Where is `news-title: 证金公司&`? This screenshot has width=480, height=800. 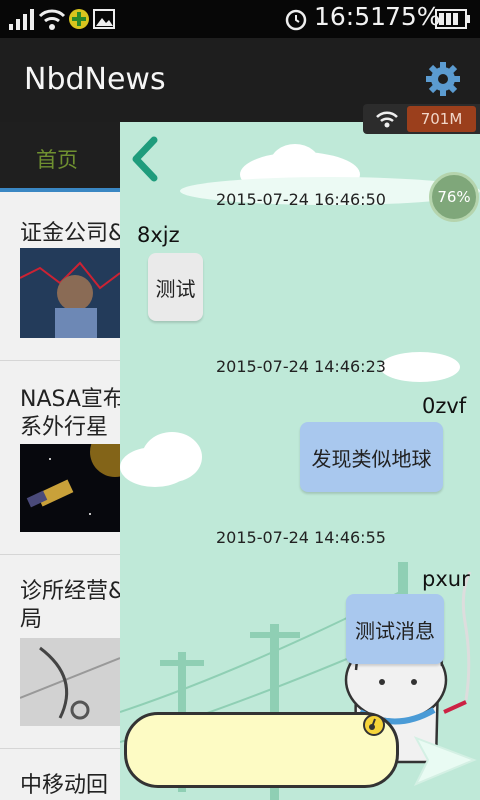 news-title: 证金公司& is located at coordinates (70, 233).